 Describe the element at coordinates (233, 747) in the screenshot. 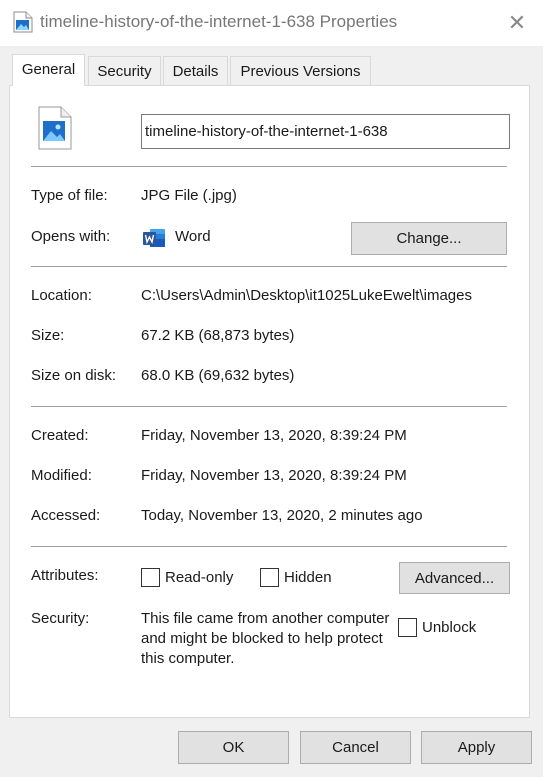

I see `ok-button: OK` at that location.